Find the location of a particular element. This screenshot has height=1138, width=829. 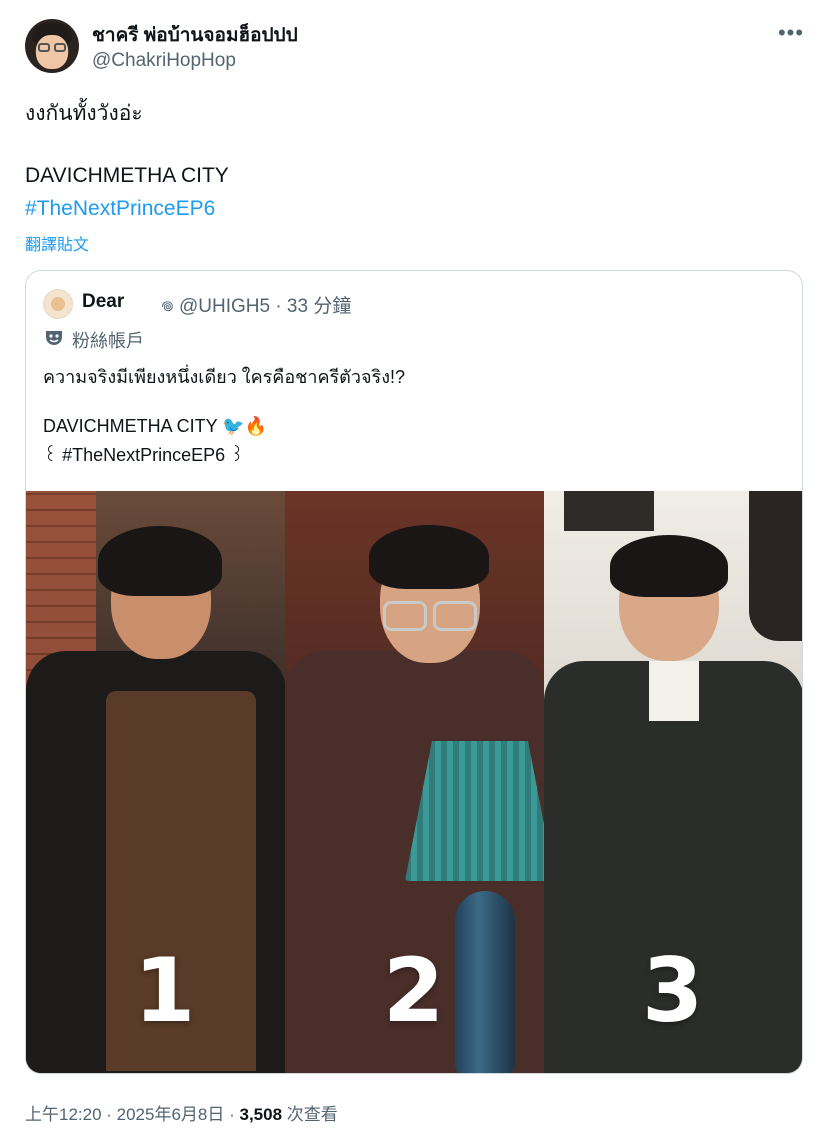

views-count: 3,508 is located at coordinates (261, 1114).